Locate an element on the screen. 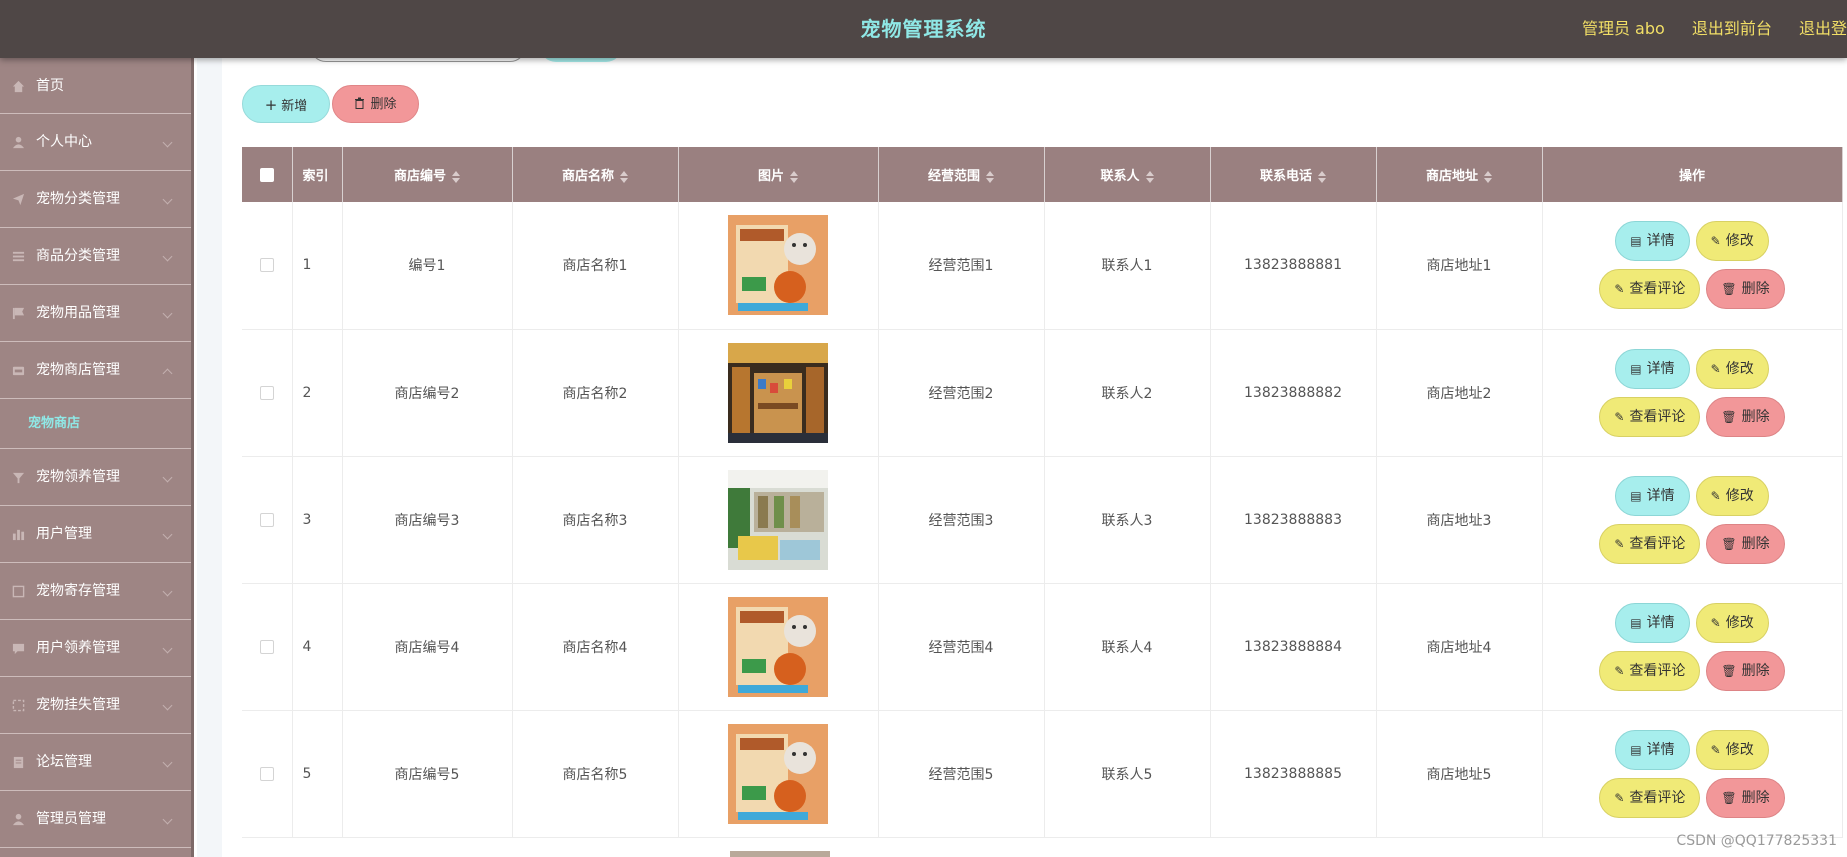 The image size is (1847, 857). sidebar-item-label: 宠物用品管理 is located at coordinates (78, 313).